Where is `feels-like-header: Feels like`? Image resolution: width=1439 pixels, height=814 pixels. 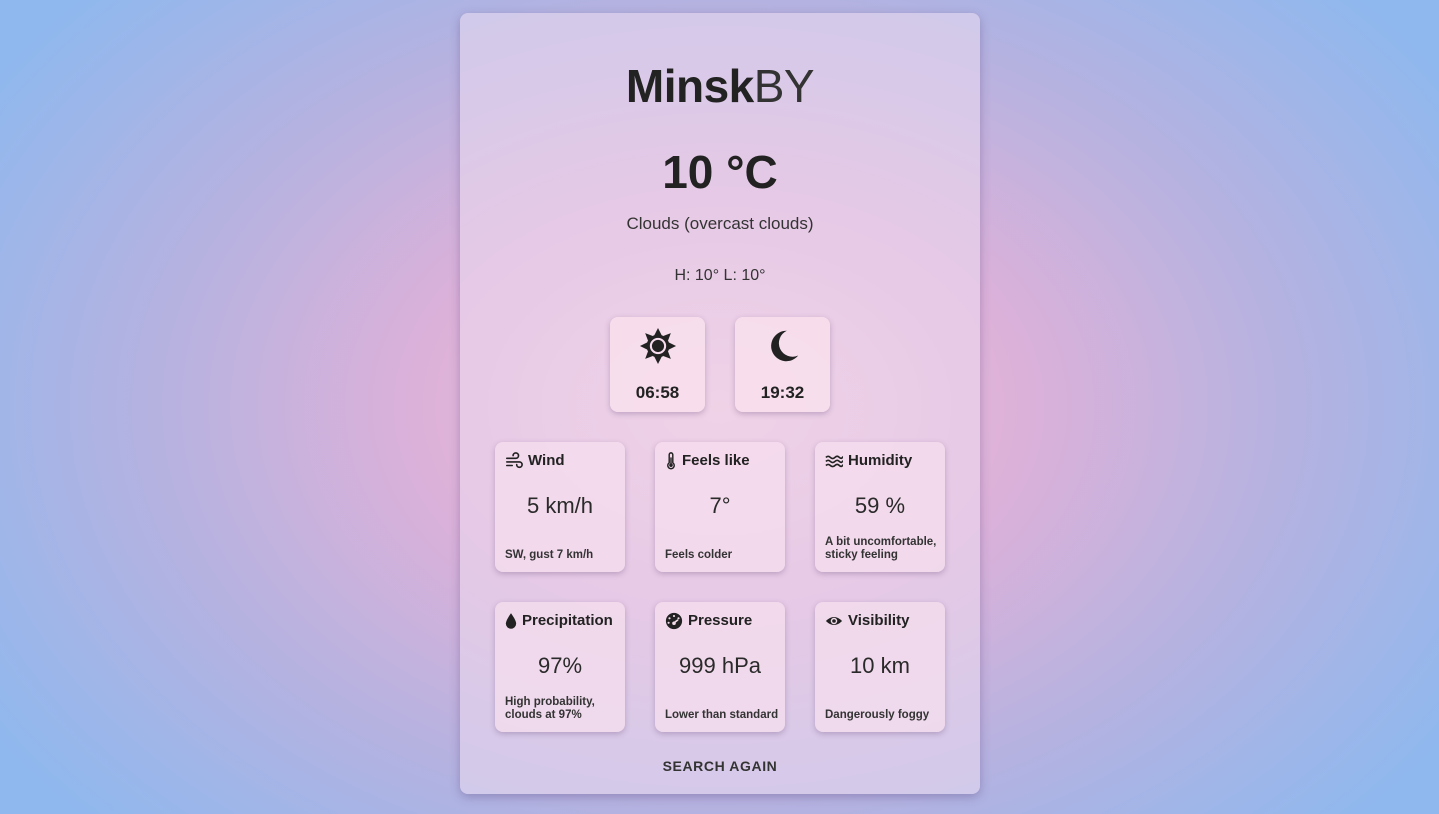
feels-like-header: Feels like is located at coordinates (722, 461).